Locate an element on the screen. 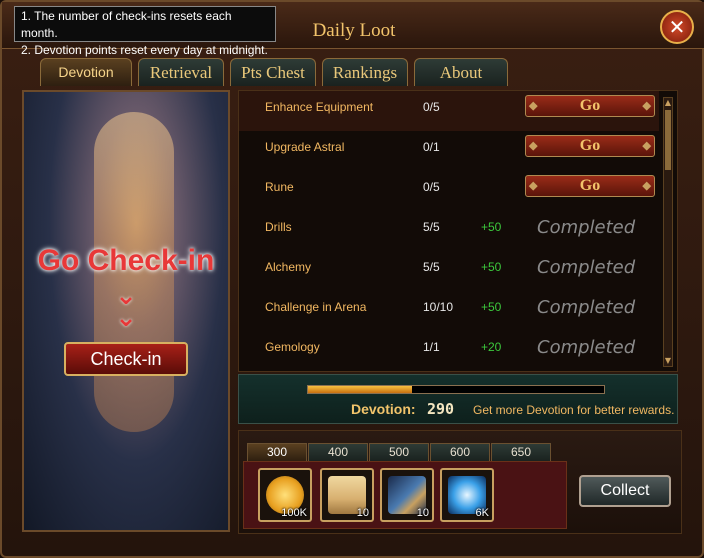  devotion-value: 290 is located at coordinates (441, 409).